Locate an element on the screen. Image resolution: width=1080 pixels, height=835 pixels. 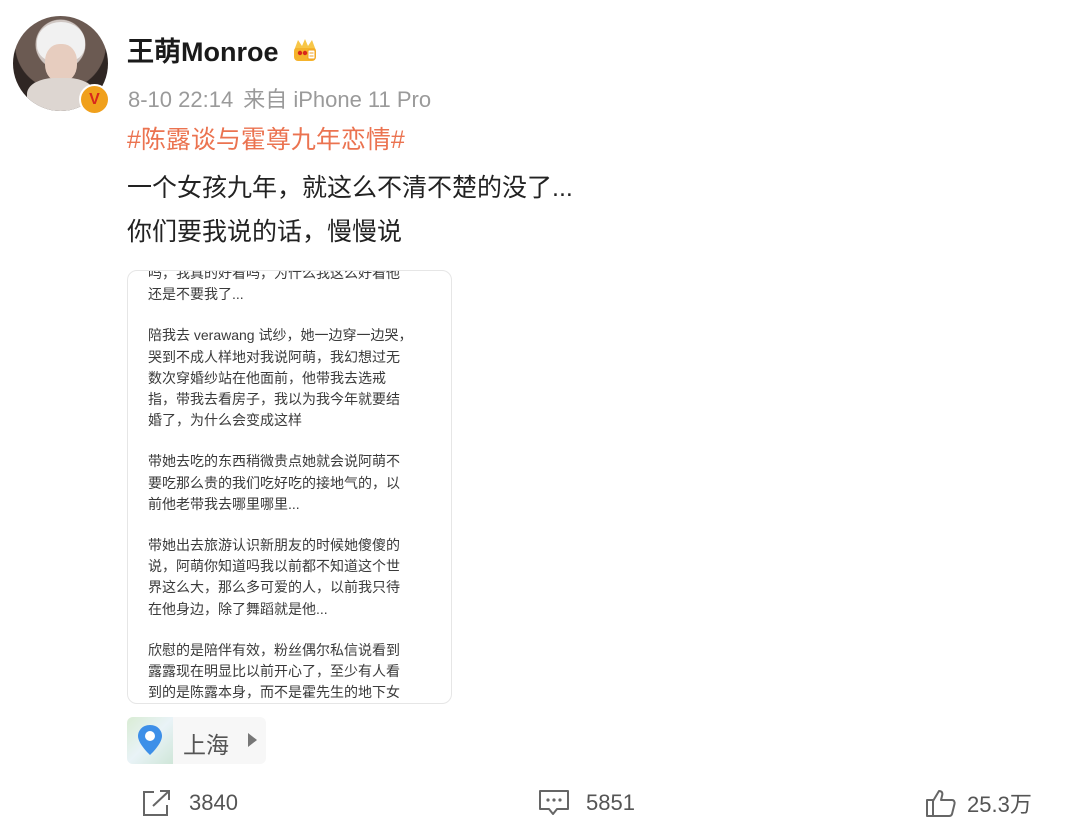
like-icon is located at coordinates (941, 803).